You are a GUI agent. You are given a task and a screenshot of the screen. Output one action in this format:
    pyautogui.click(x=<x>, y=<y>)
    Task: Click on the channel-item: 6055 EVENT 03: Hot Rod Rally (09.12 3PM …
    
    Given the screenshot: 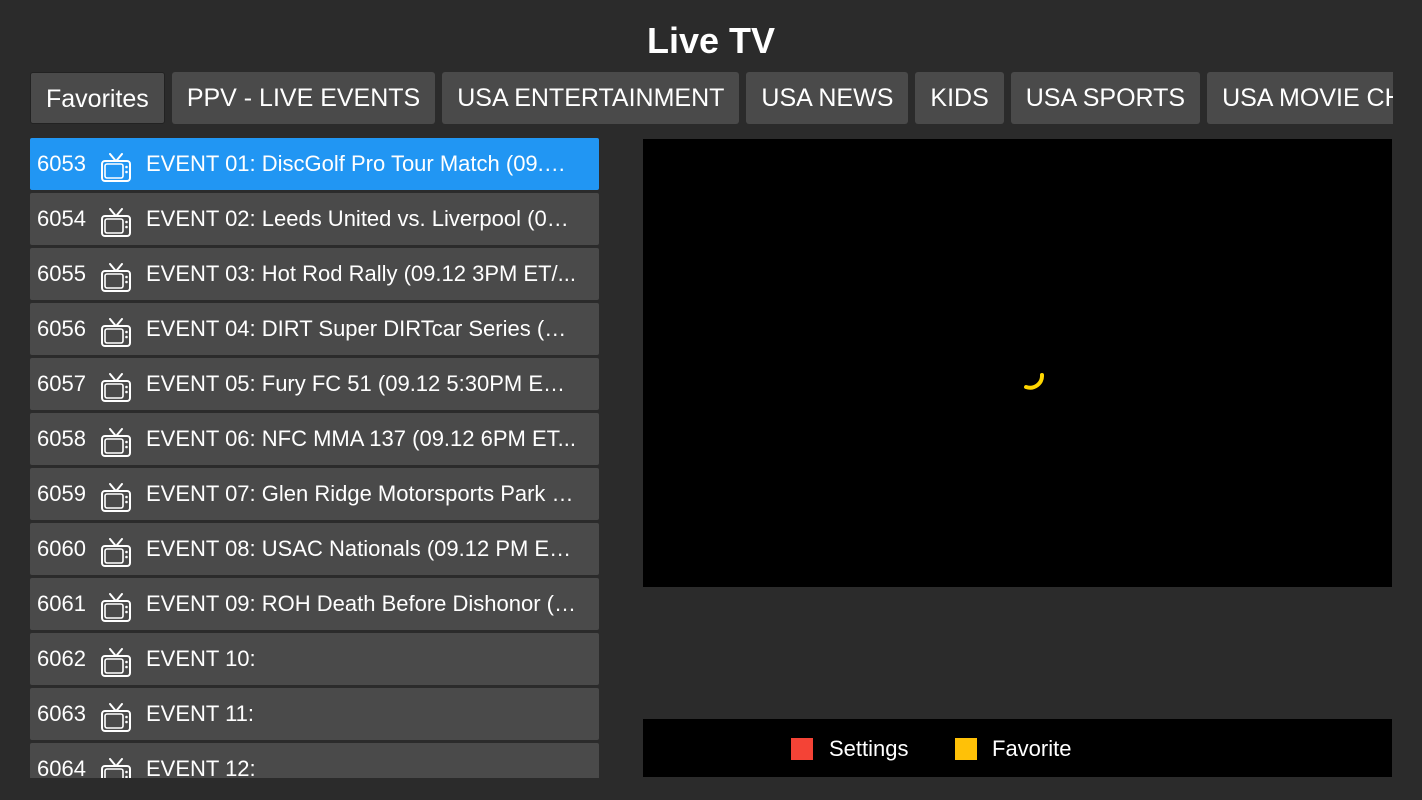 What is the action you would take?
    pyautogui.click(x=314, y=274)
    